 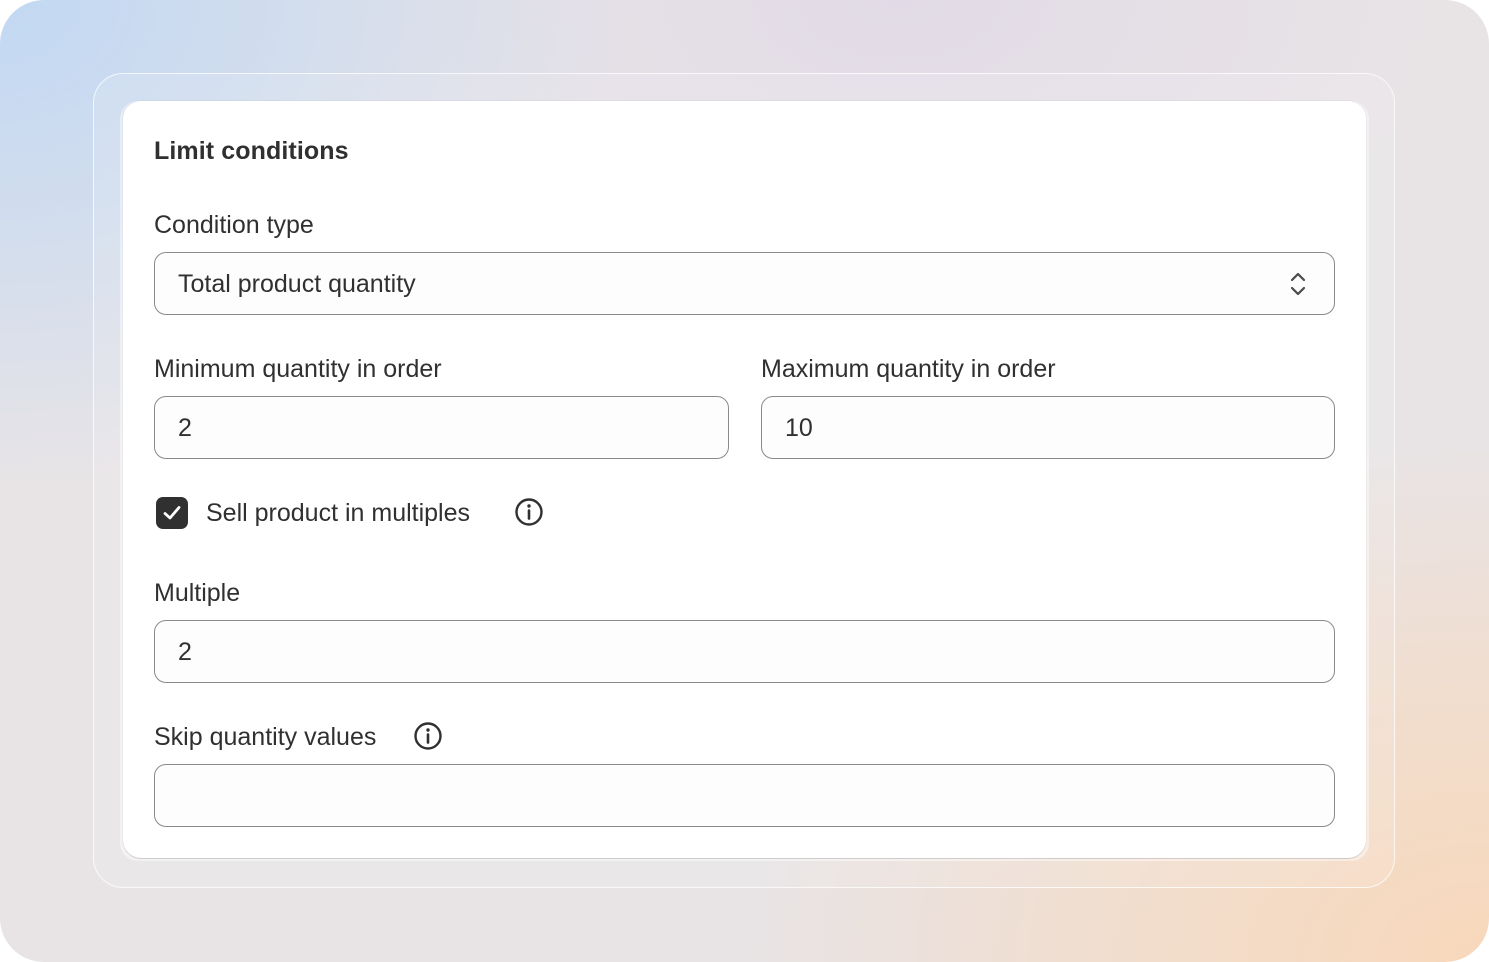 I want to click on sell-in-multiples-label: Sell product in multiples, so click(x=338, y=513).